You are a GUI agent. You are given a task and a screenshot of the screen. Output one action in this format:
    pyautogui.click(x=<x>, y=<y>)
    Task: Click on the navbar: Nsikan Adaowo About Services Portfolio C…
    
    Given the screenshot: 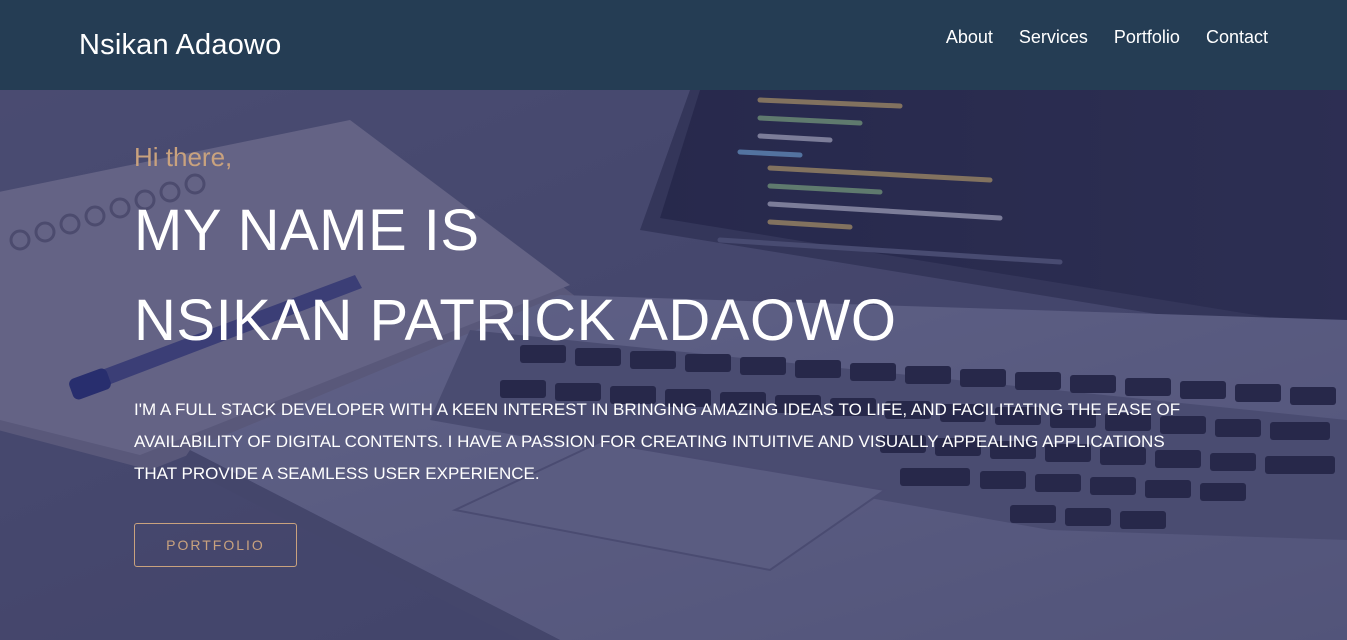 What is the action you would take?
    pyautogui.click(x=673, y=45)
    